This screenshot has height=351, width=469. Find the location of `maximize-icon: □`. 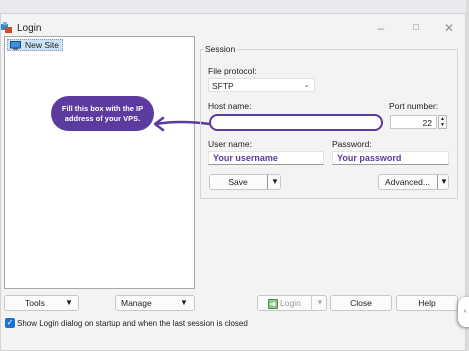

maximize-icon: □ is located at coordinates (416, 28).